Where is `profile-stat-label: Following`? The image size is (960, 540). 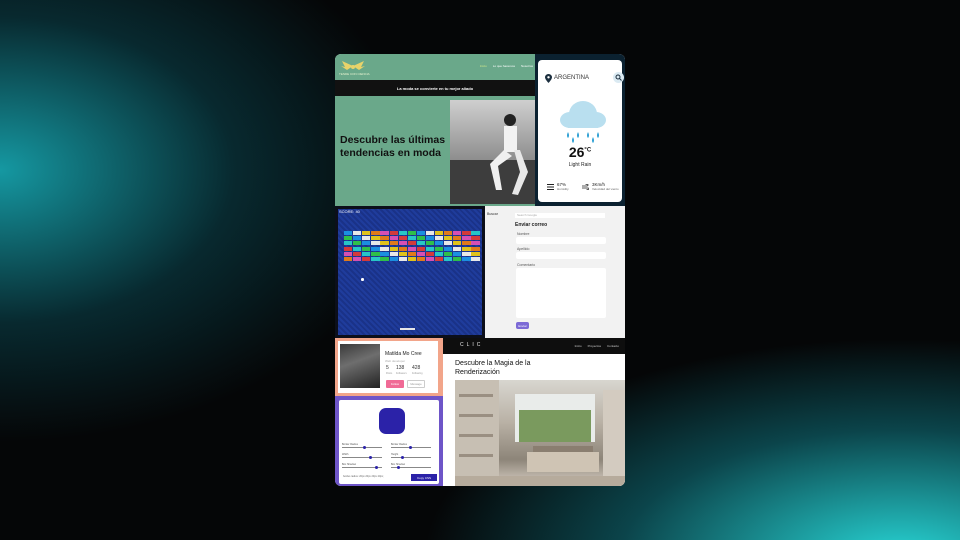 profile-stat-label: Following is located at coordinates (417, 373).